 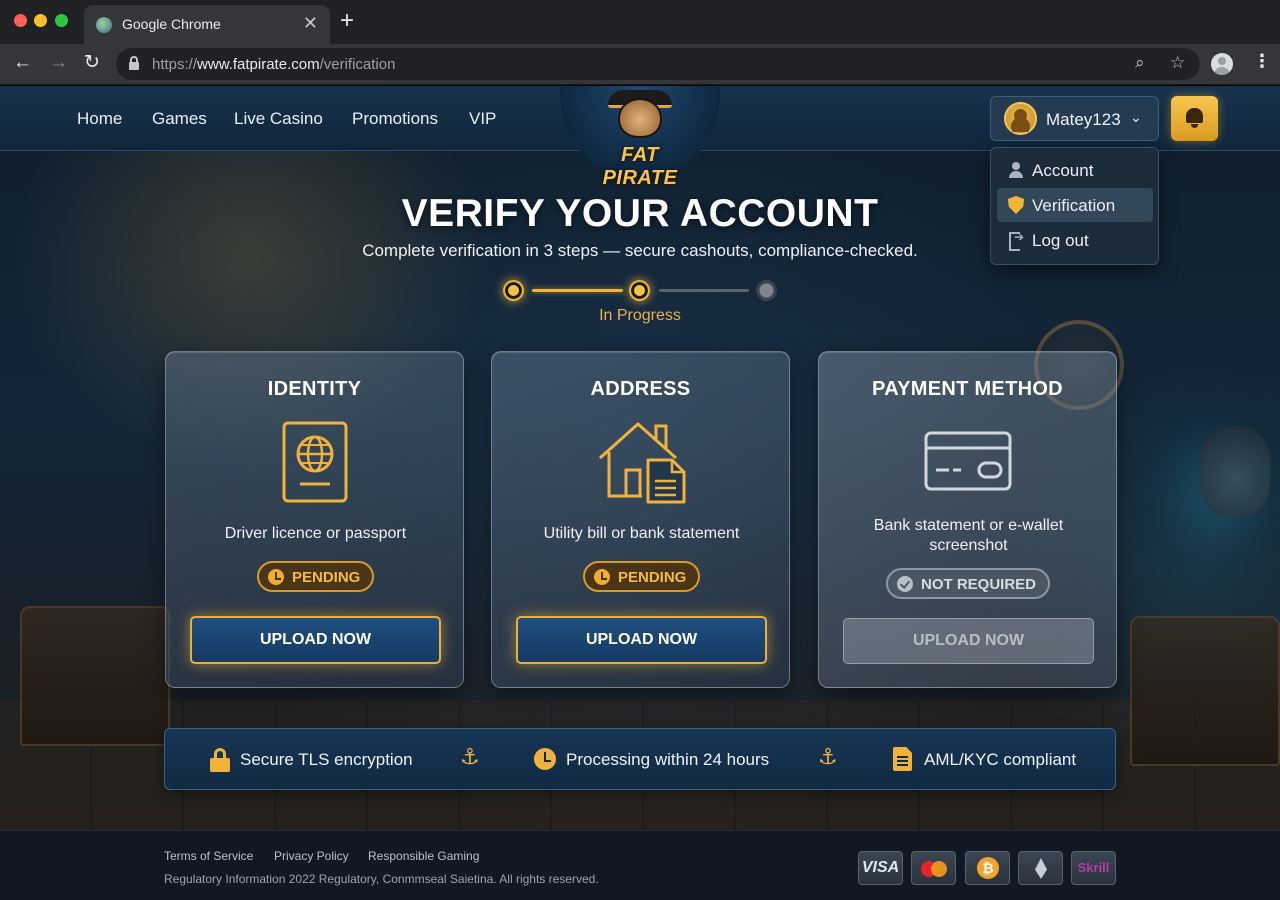 I want to click on lock-icon, so click(x=134, y=63).